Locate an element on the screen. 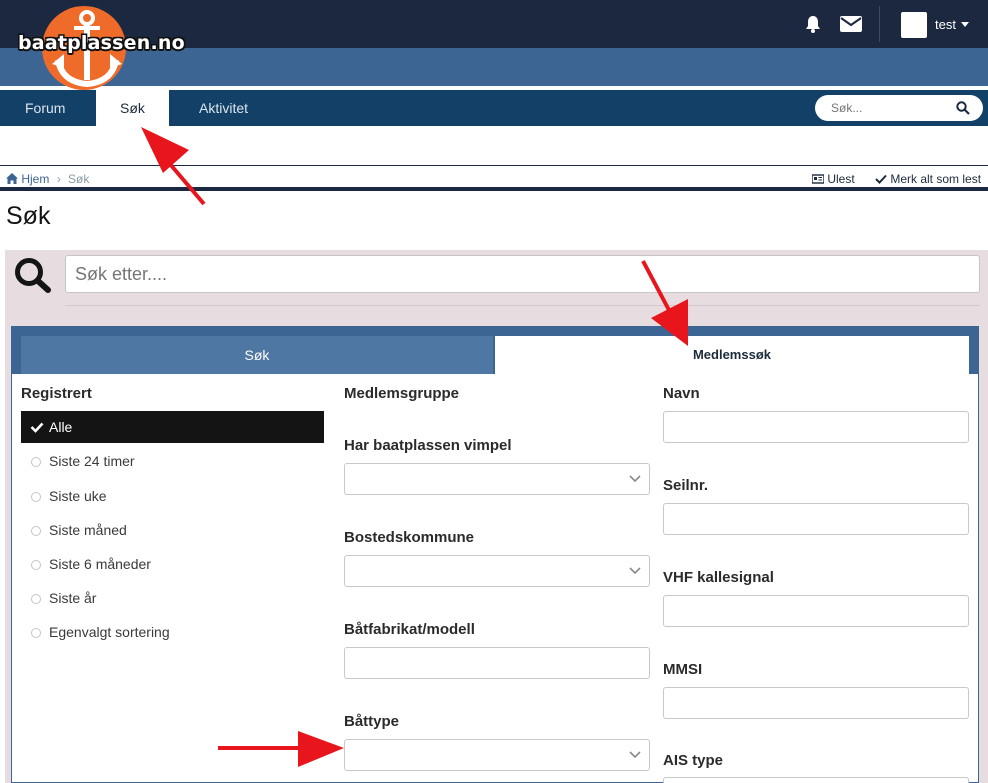 The height and width of the screenshot is (783, 988). municipality-label: Bostedskommune is located at coordinates (409, 537).